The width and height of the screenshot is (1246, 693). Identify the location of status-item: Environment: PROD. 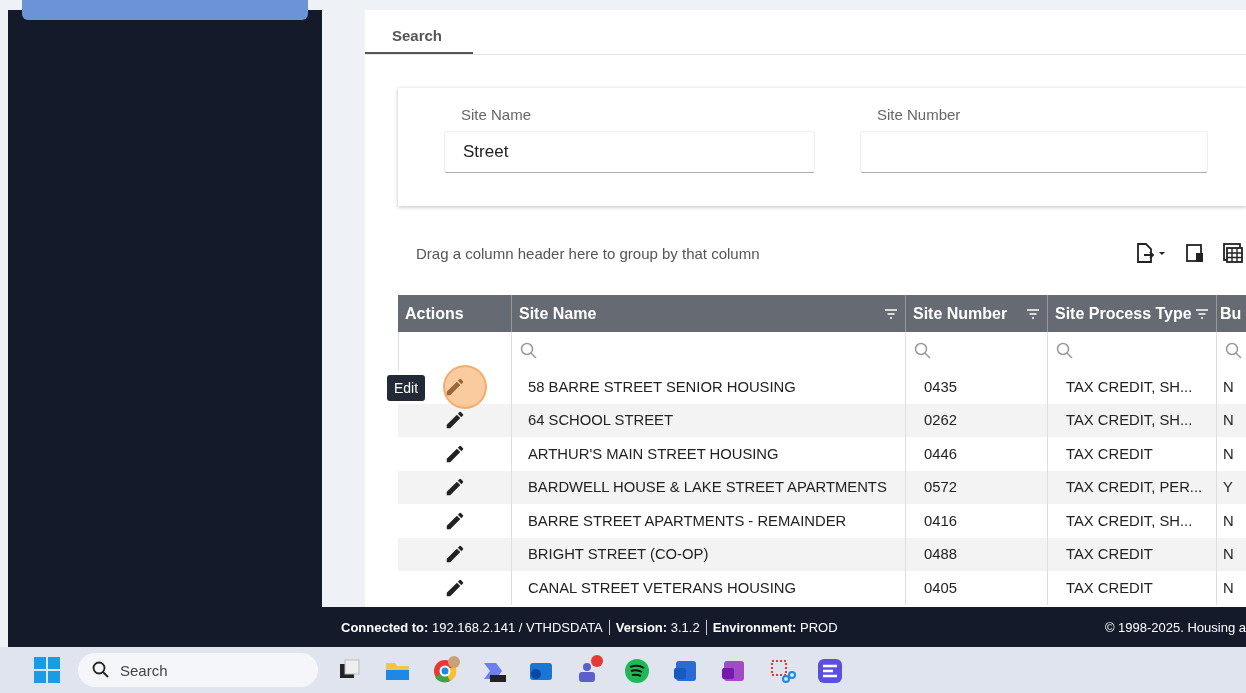
(774, 627).